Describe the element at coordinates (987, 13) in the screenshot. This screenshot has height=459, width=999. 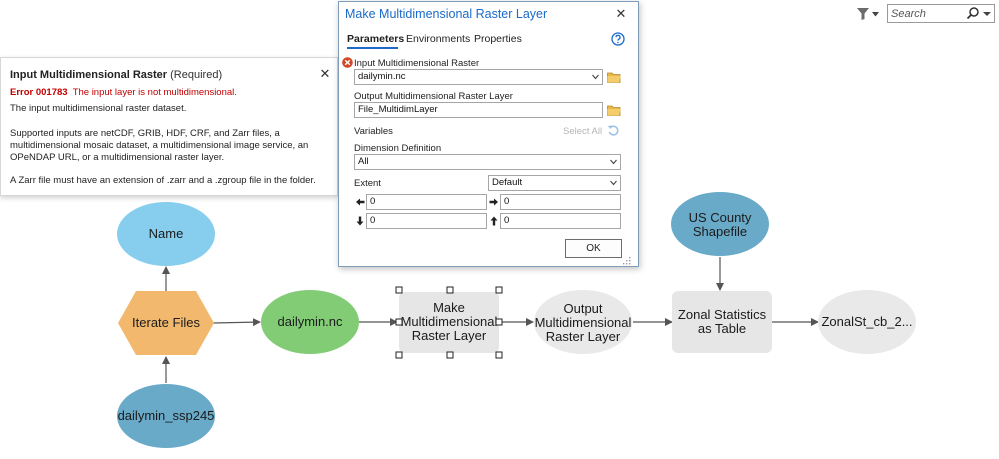
I see `search-dropdown-icon` at that location.